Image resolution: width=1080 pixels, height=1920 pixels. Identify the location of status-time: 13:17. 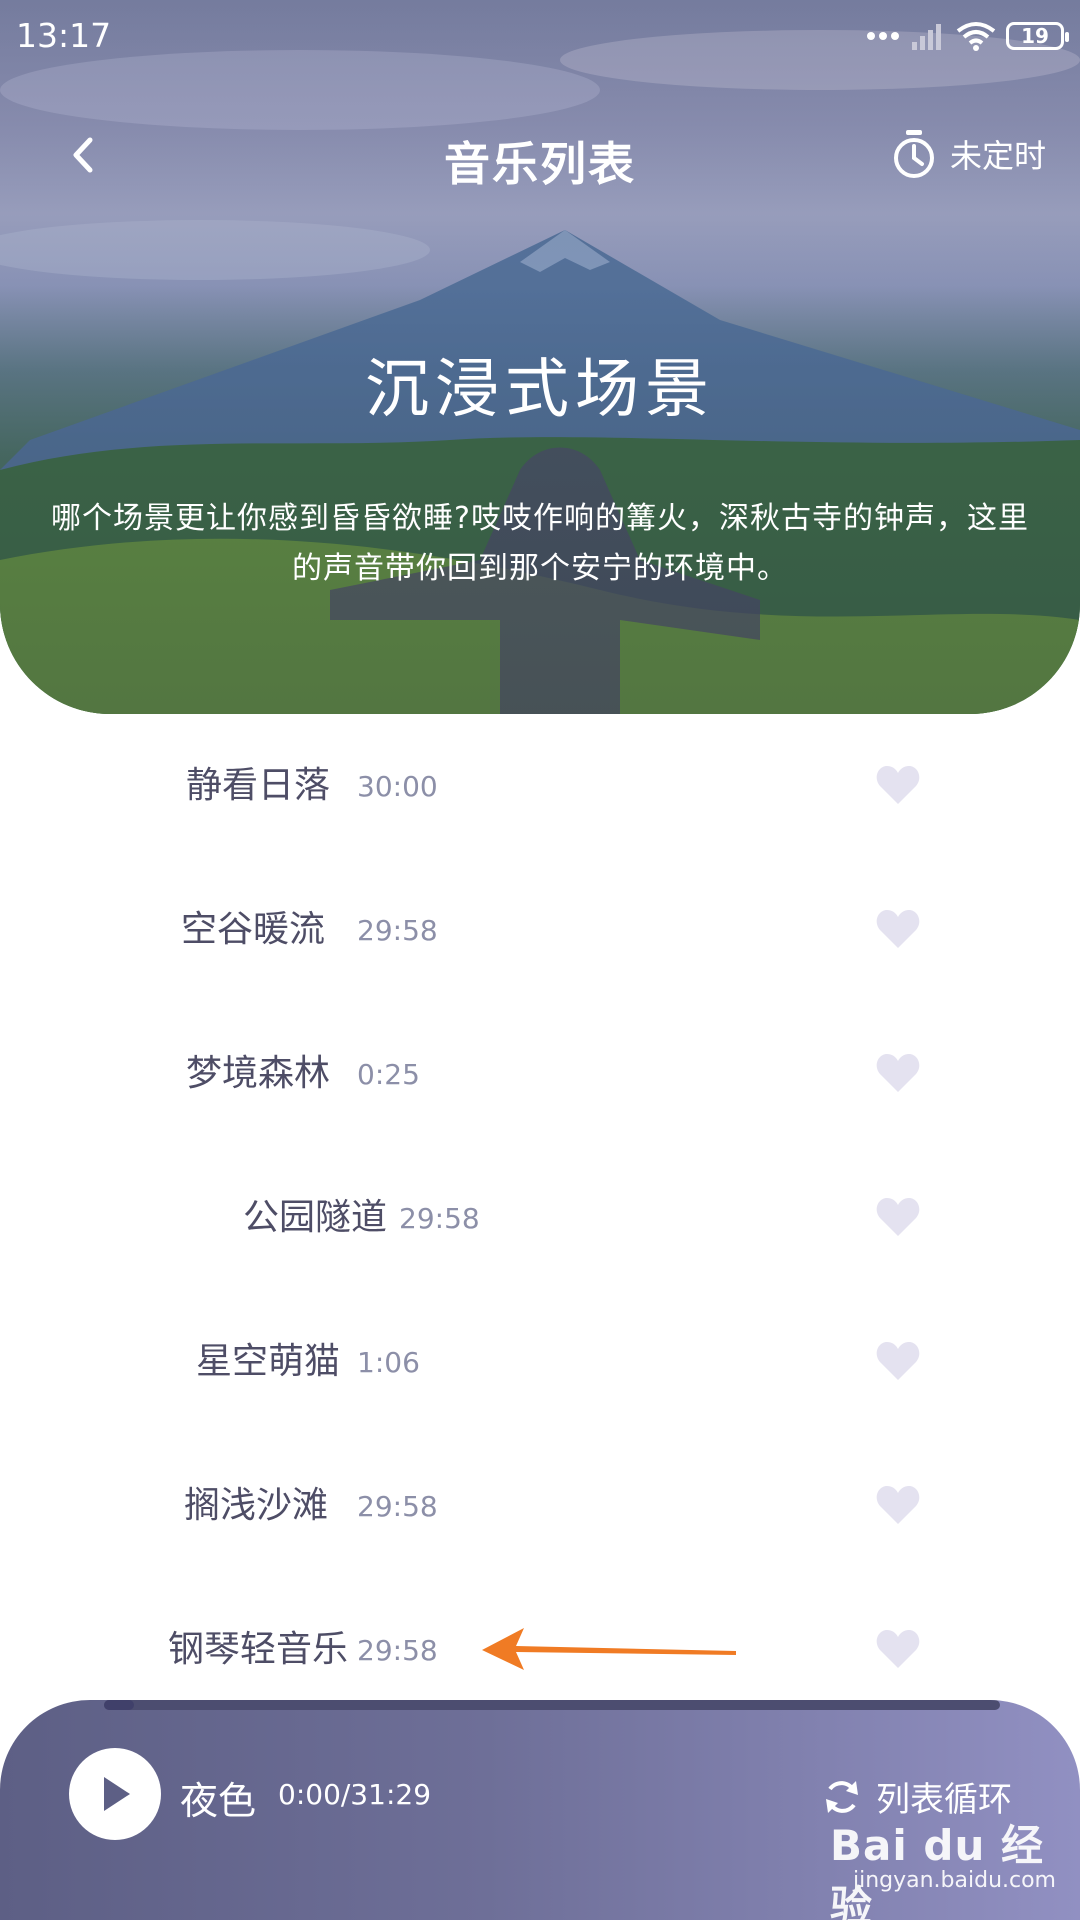
(64, 35).